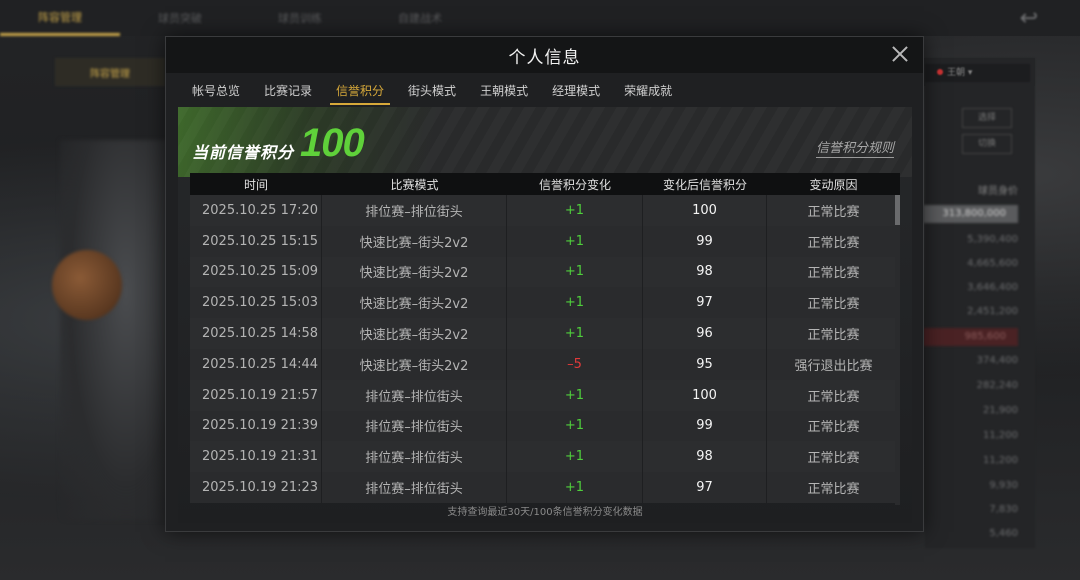  Describe the element at coordinates (256, 272) in the screenshot. I see `cell-time: 2025.10.25 15:09` at that location.